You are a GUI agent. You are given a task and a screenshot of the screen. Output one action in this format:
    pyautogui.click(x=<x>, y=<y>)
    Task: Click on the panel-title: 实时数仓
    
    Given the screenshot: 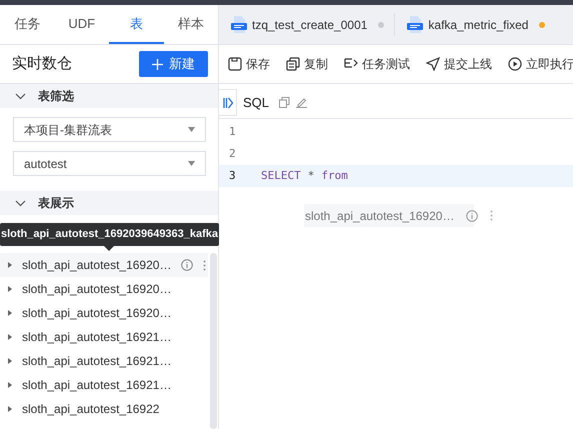 What is the action you would take?
    pyautogui.click(x=42, y=64)
    